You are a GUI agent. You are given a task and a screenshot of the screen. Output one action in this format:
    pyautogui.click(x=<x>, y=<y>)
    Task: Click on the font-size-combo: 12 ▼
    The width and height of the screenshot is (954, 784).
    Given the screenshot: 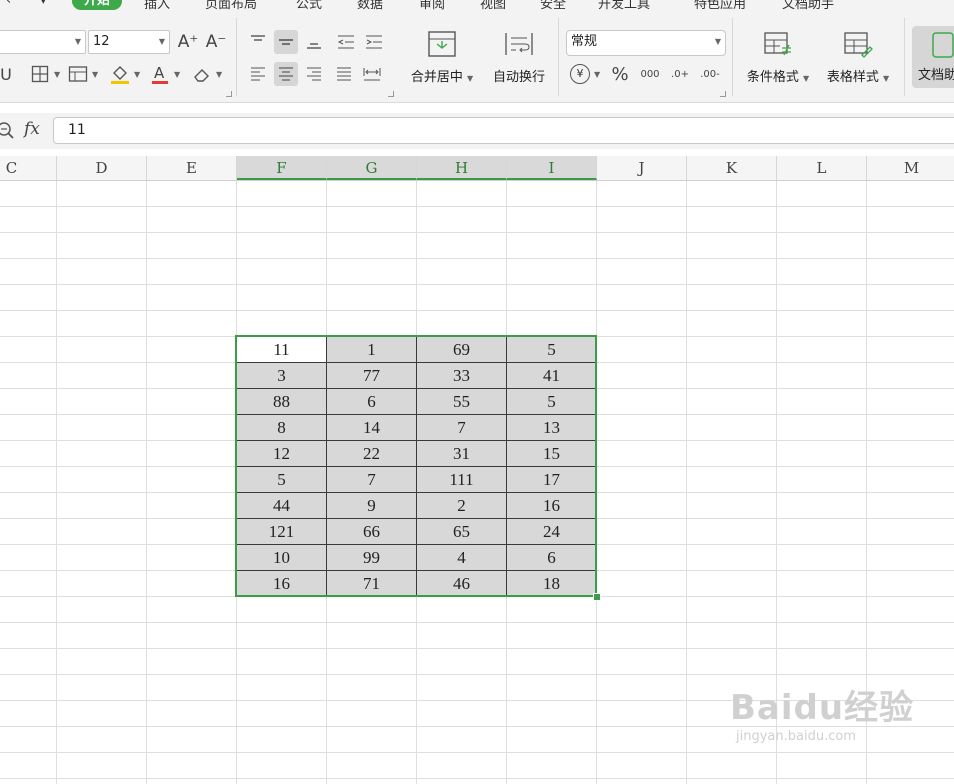 What is the action you would take?
    pyautogui.click(x=129, y=42)
    